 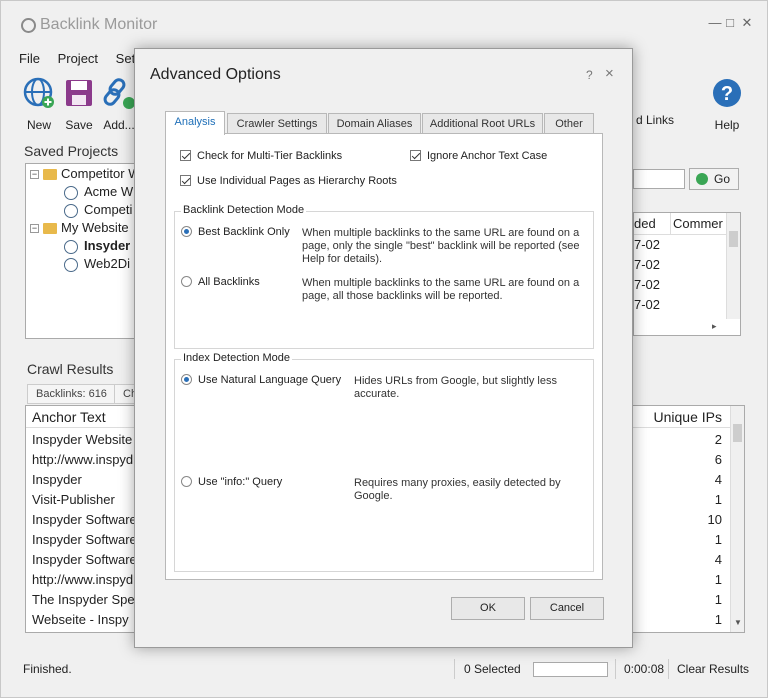 I want to click on tree-label: Insyder, so click(x=107, y=245).